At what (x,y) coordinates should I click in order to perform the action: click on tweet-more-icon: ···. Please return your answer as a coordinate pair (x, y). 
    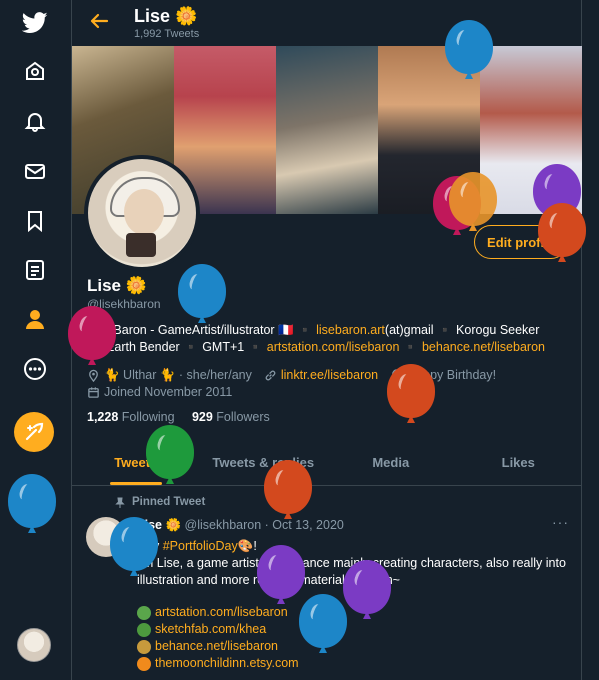
    Looking at the image, I should click on (560, 522).